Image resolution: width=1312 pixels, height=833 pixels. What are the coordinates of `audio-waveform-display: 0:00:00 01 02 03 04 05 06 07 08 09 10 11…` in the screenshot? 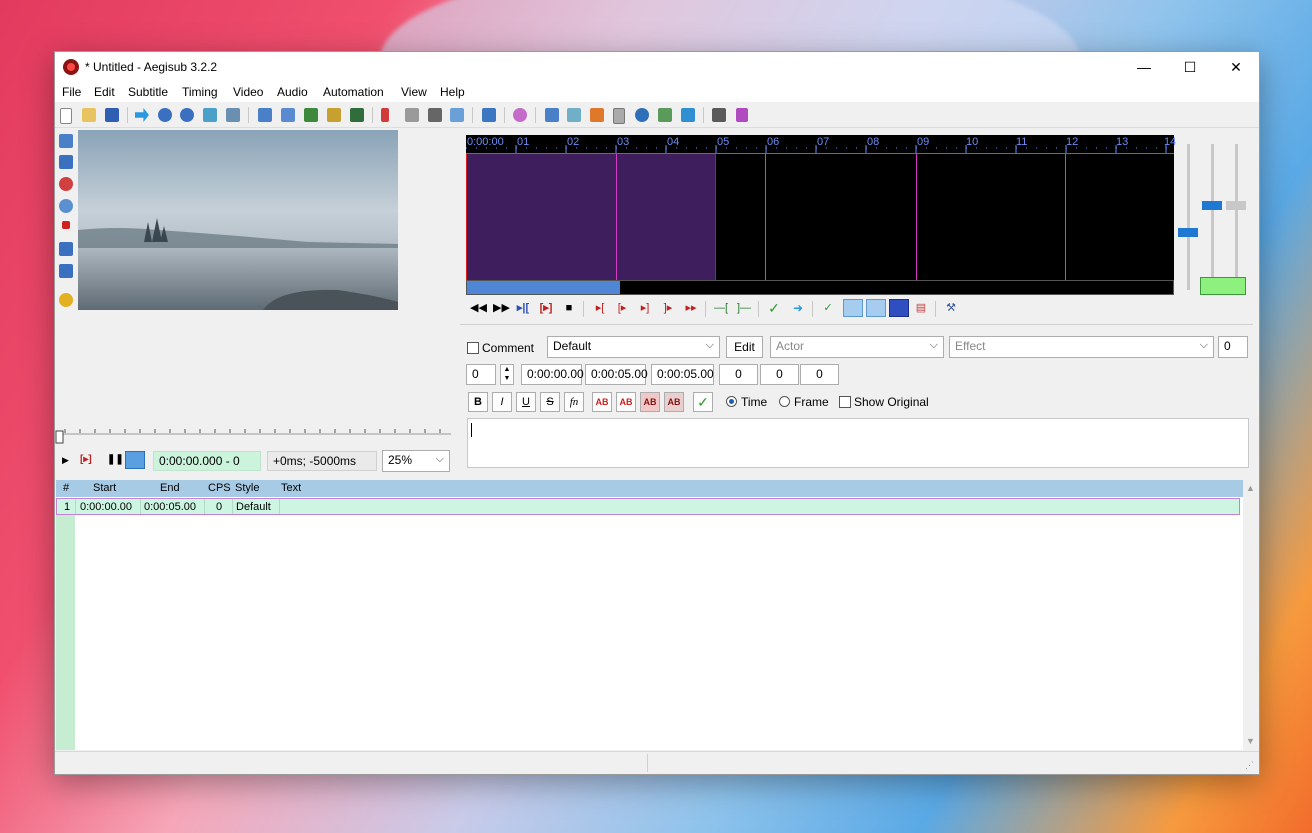 It's located at (821, 215).